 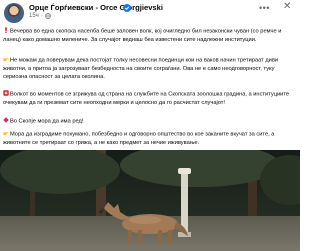 I want to click on exclamation-mark-emoji, so click(x=6, y=30).